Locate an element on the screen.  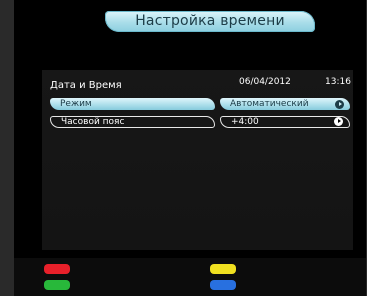
timezone-label-field: Часовой пояс is located at coordinates (132, 122).